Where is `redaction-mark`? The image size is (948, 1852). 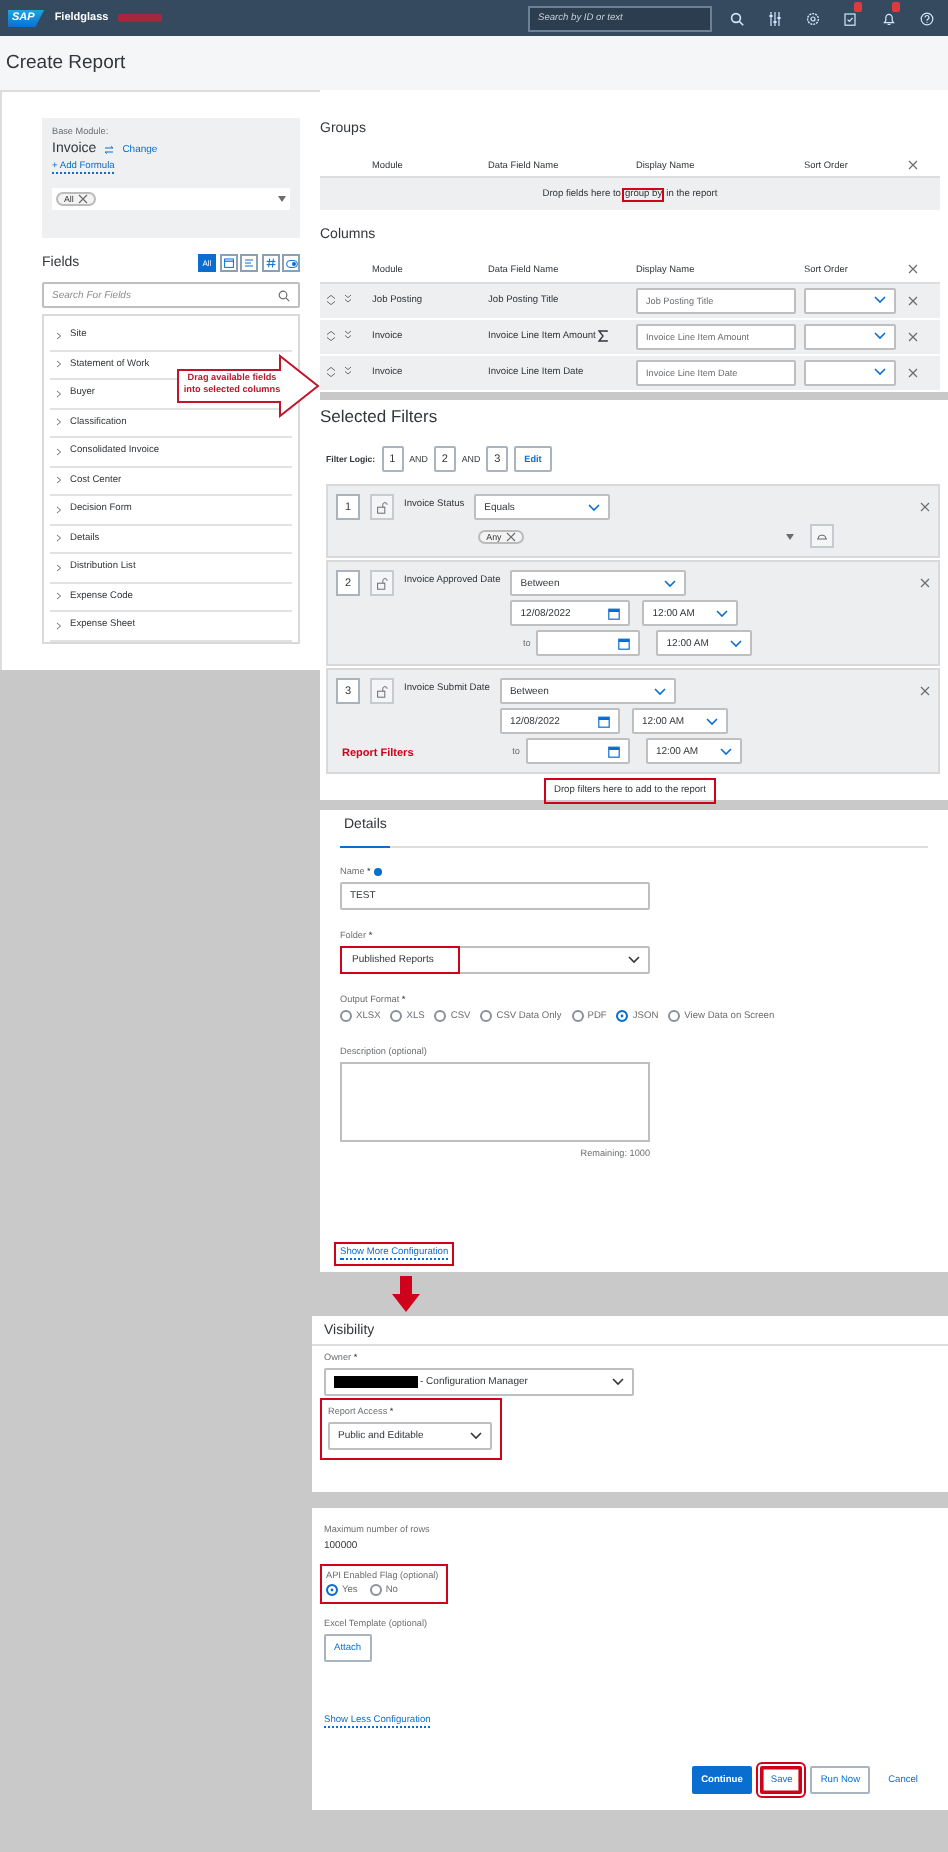 redaction-mark is located at coordinates (140, 18).